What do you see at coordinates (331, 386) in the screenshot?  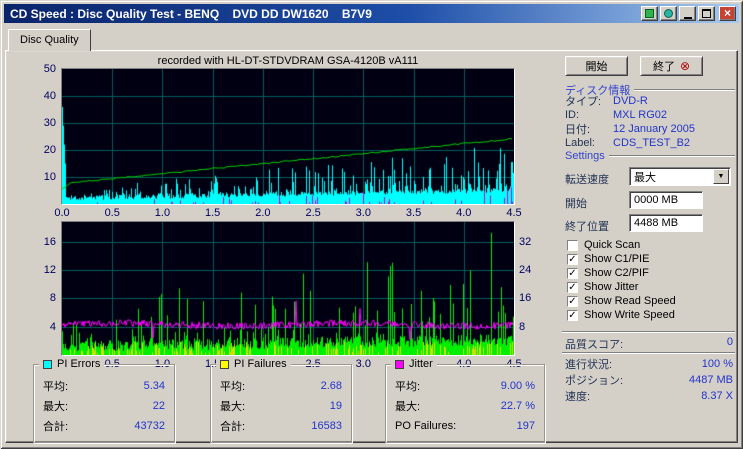 I see `stat-value: 2.68` at bounding box center [331, 386].